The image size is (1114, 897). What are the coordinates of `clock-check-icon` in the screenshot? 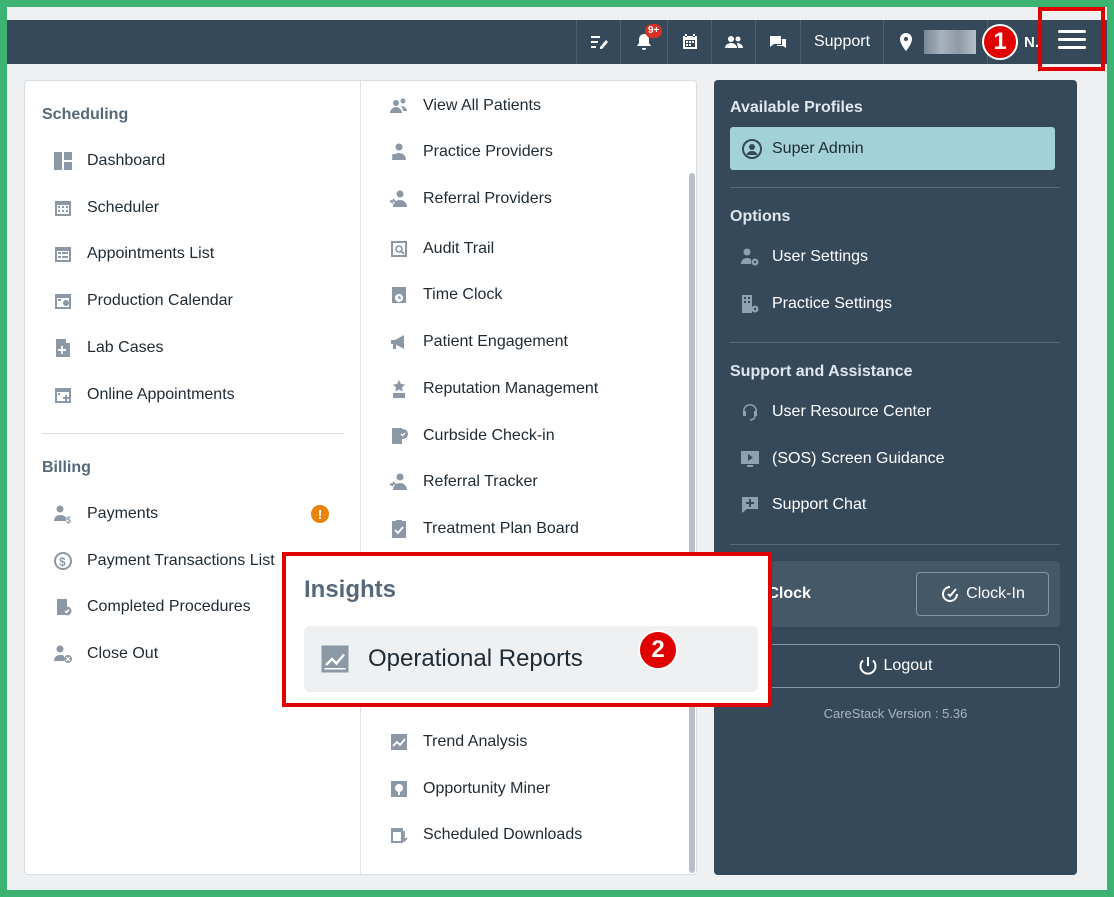 It's located at (950, 594).